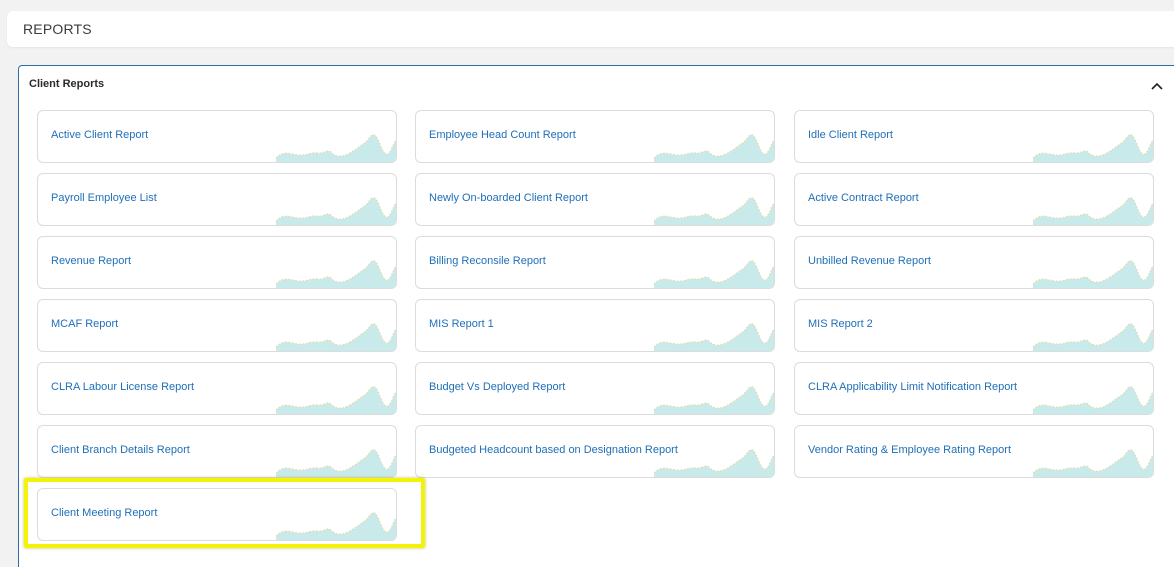  I want to click on report-card-label: Payroll Employee List, so click(104, 198).